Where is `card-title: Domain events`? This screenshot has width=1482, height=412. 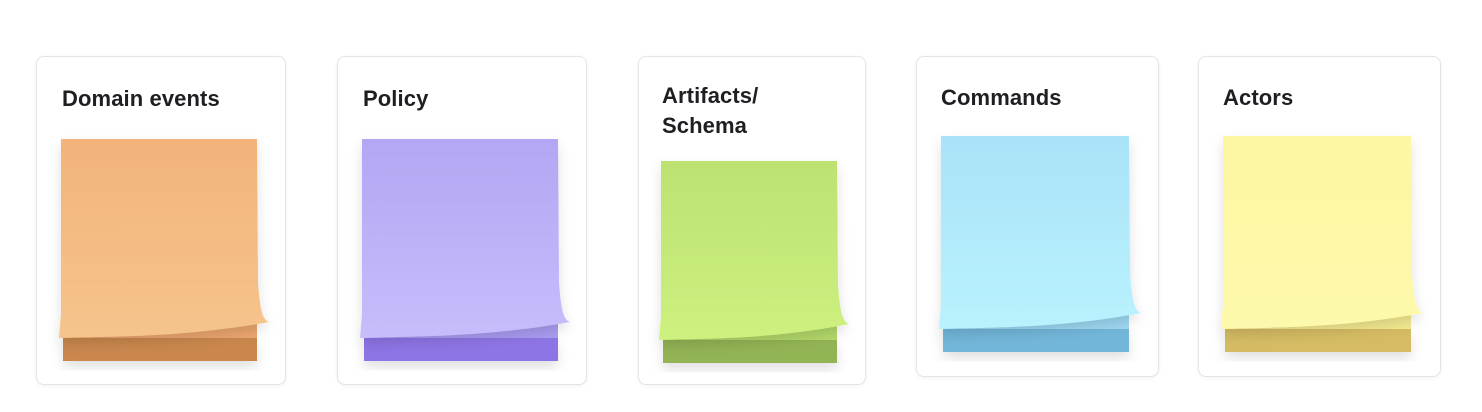
card-title: Domain events is located at coordinates (141, 98).